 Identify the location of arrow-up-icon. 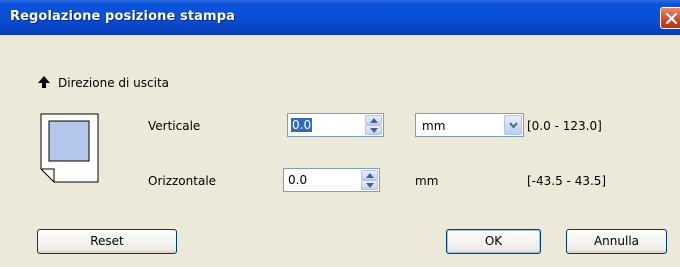
(44, 82).